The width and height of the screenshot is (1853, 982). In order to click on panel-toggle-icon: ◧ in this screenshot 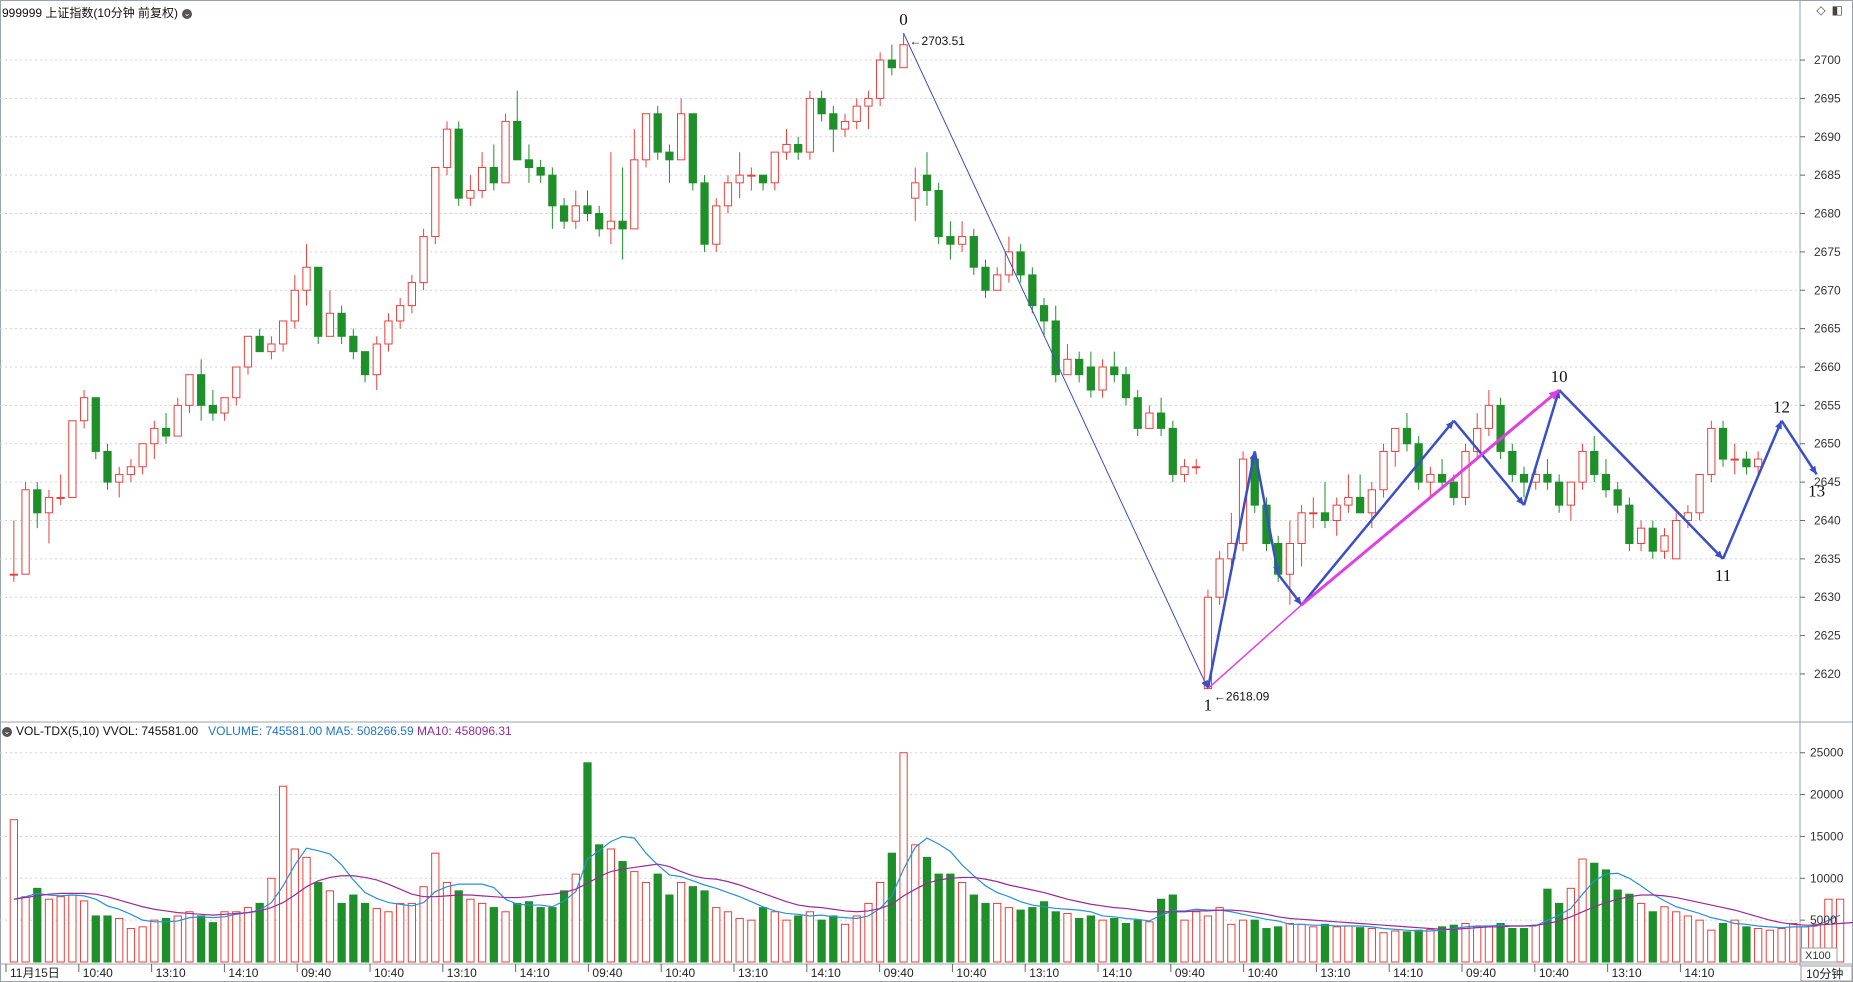, I will do `click(1837, 10)`.